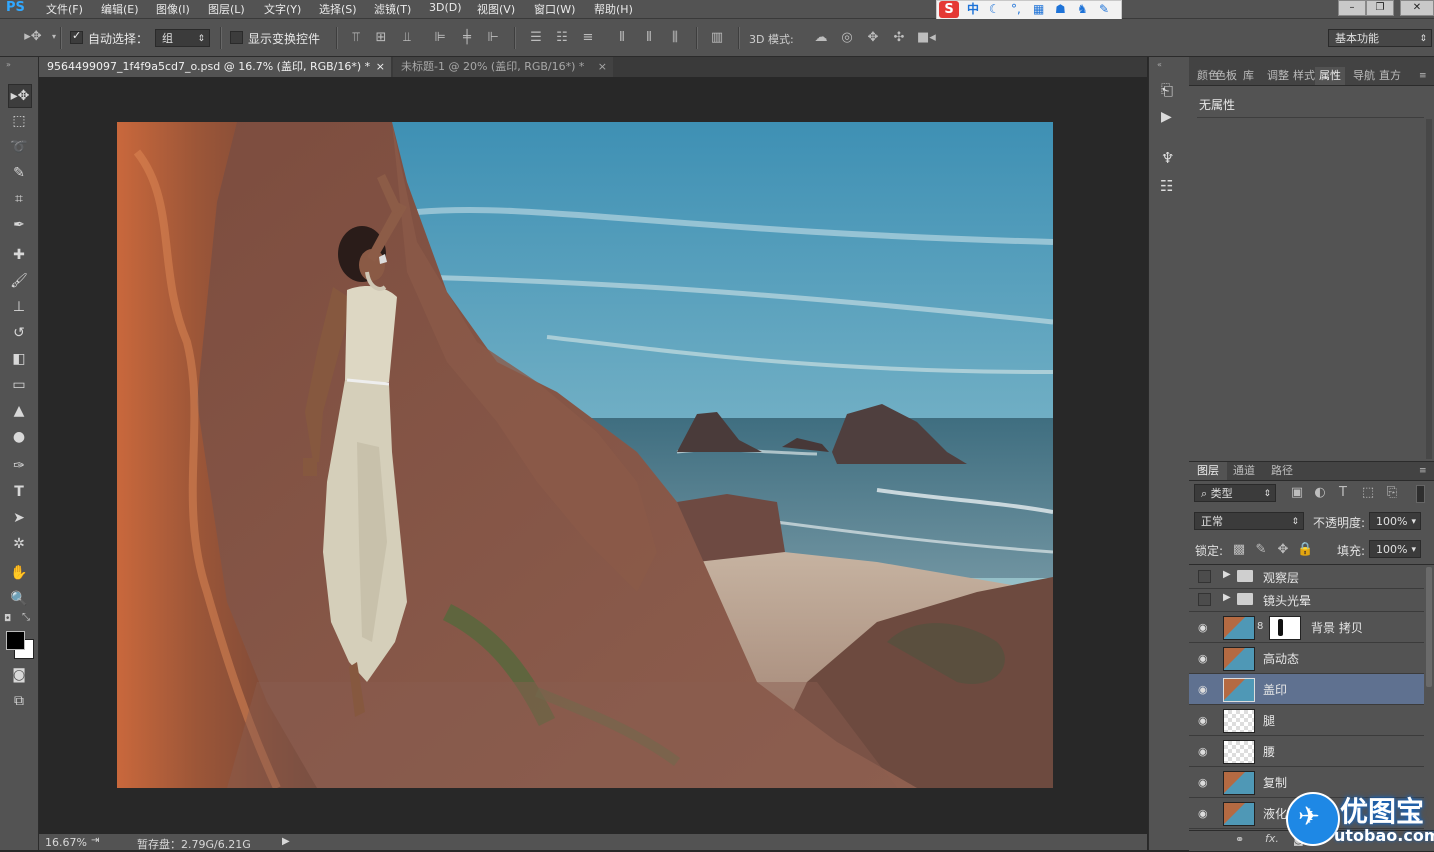 This screenshot has width=1434, height=852. I want to click on menu-type: 文字(Y), so click(282, 9).